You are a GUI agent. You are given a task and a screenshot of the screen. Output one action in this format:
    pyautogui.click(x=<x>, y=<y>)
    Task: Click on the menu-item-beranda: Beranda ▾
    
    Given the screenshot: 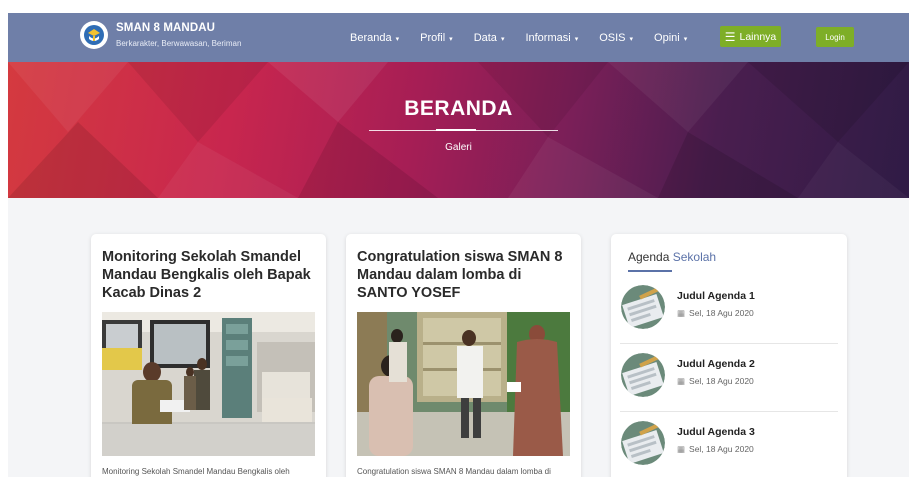 What is the action you would take?
    pyautogui.click(x=374, y=38)
    